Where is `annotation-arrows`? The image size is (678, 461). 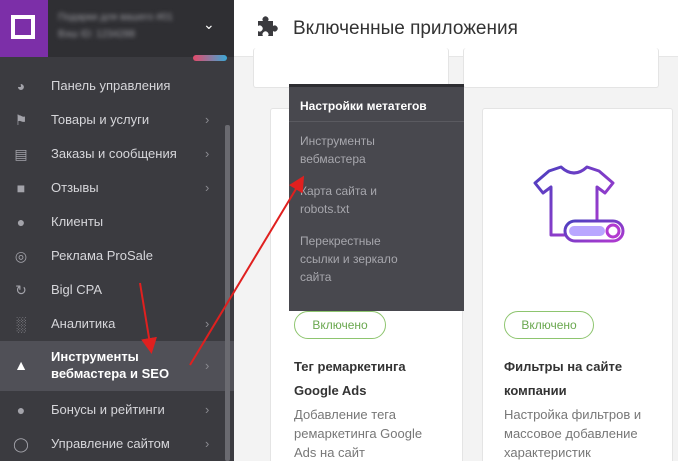 annotation-arrows is located at coordinates (222, 270).